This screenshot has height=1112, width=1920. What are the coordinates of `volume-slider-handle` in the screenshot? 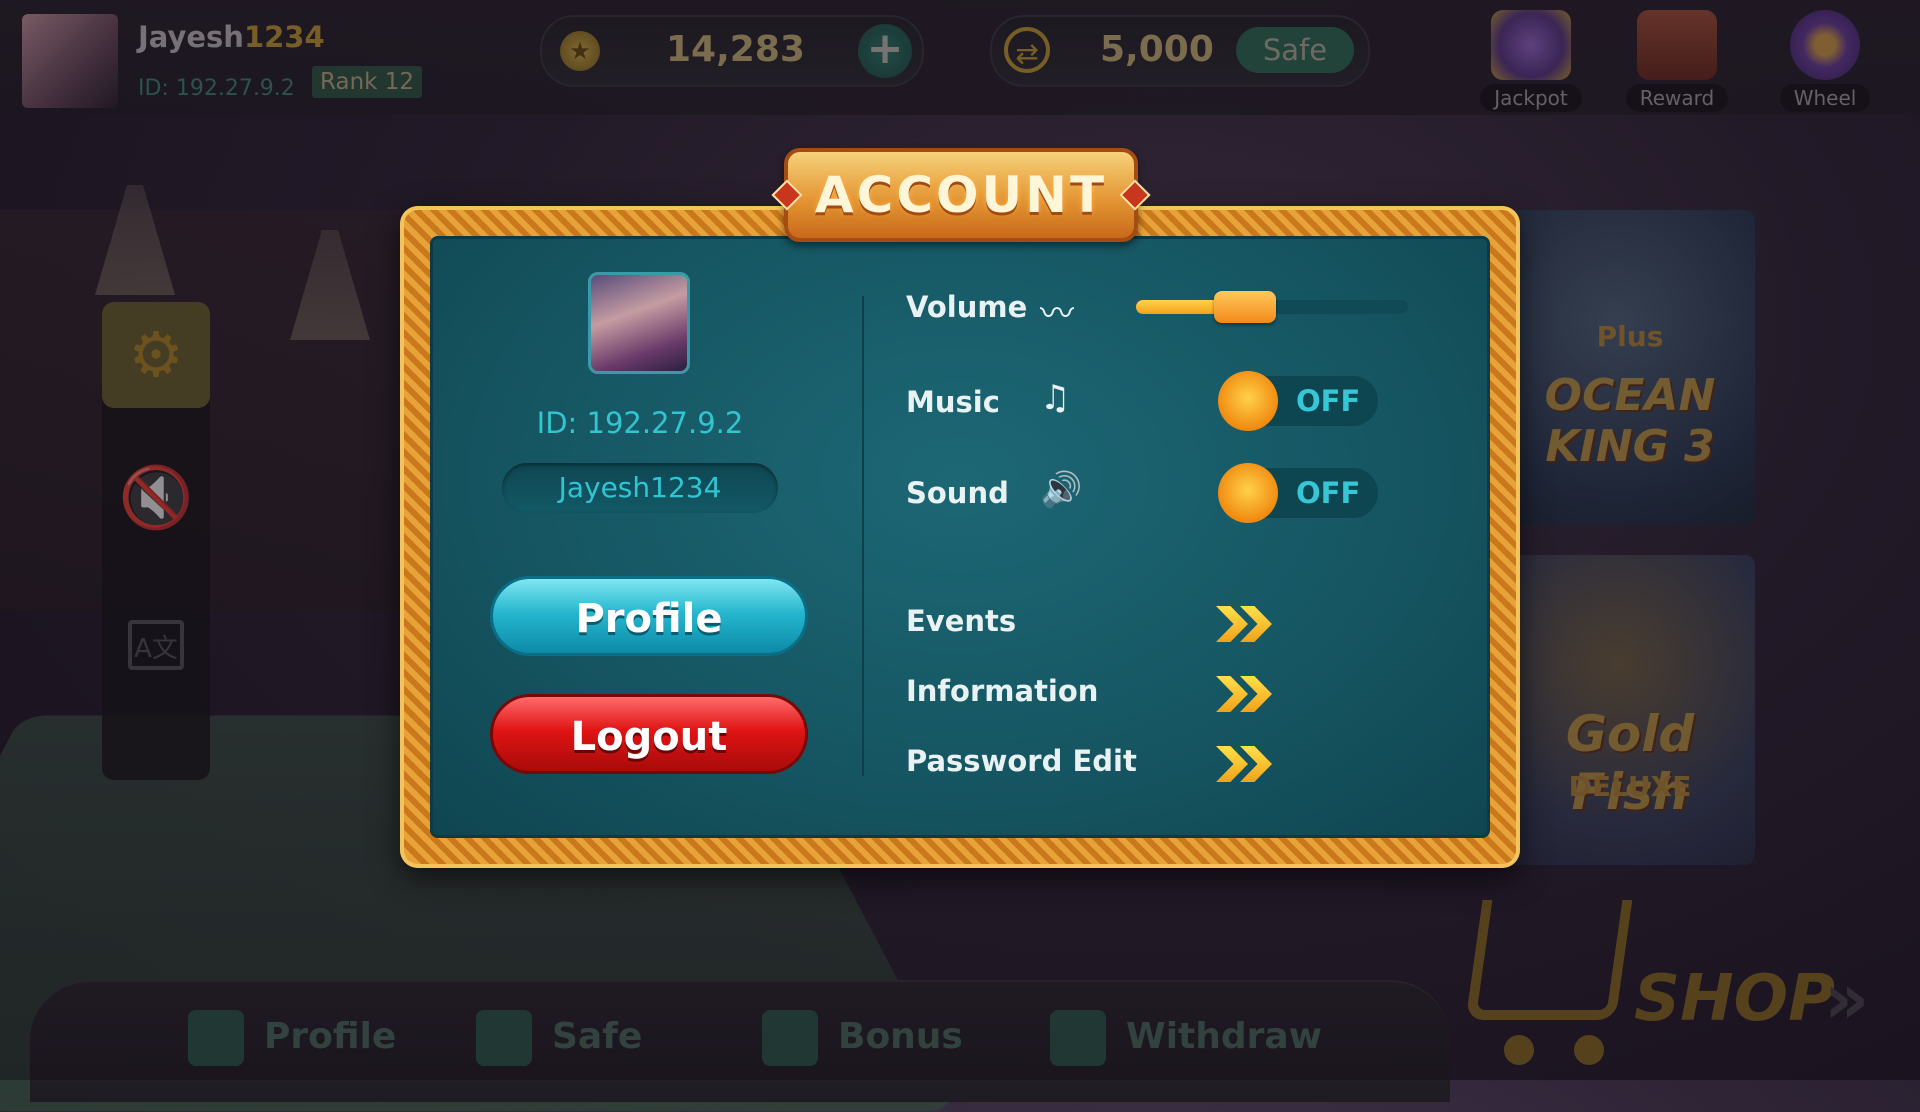 It's located at (1244, 307).